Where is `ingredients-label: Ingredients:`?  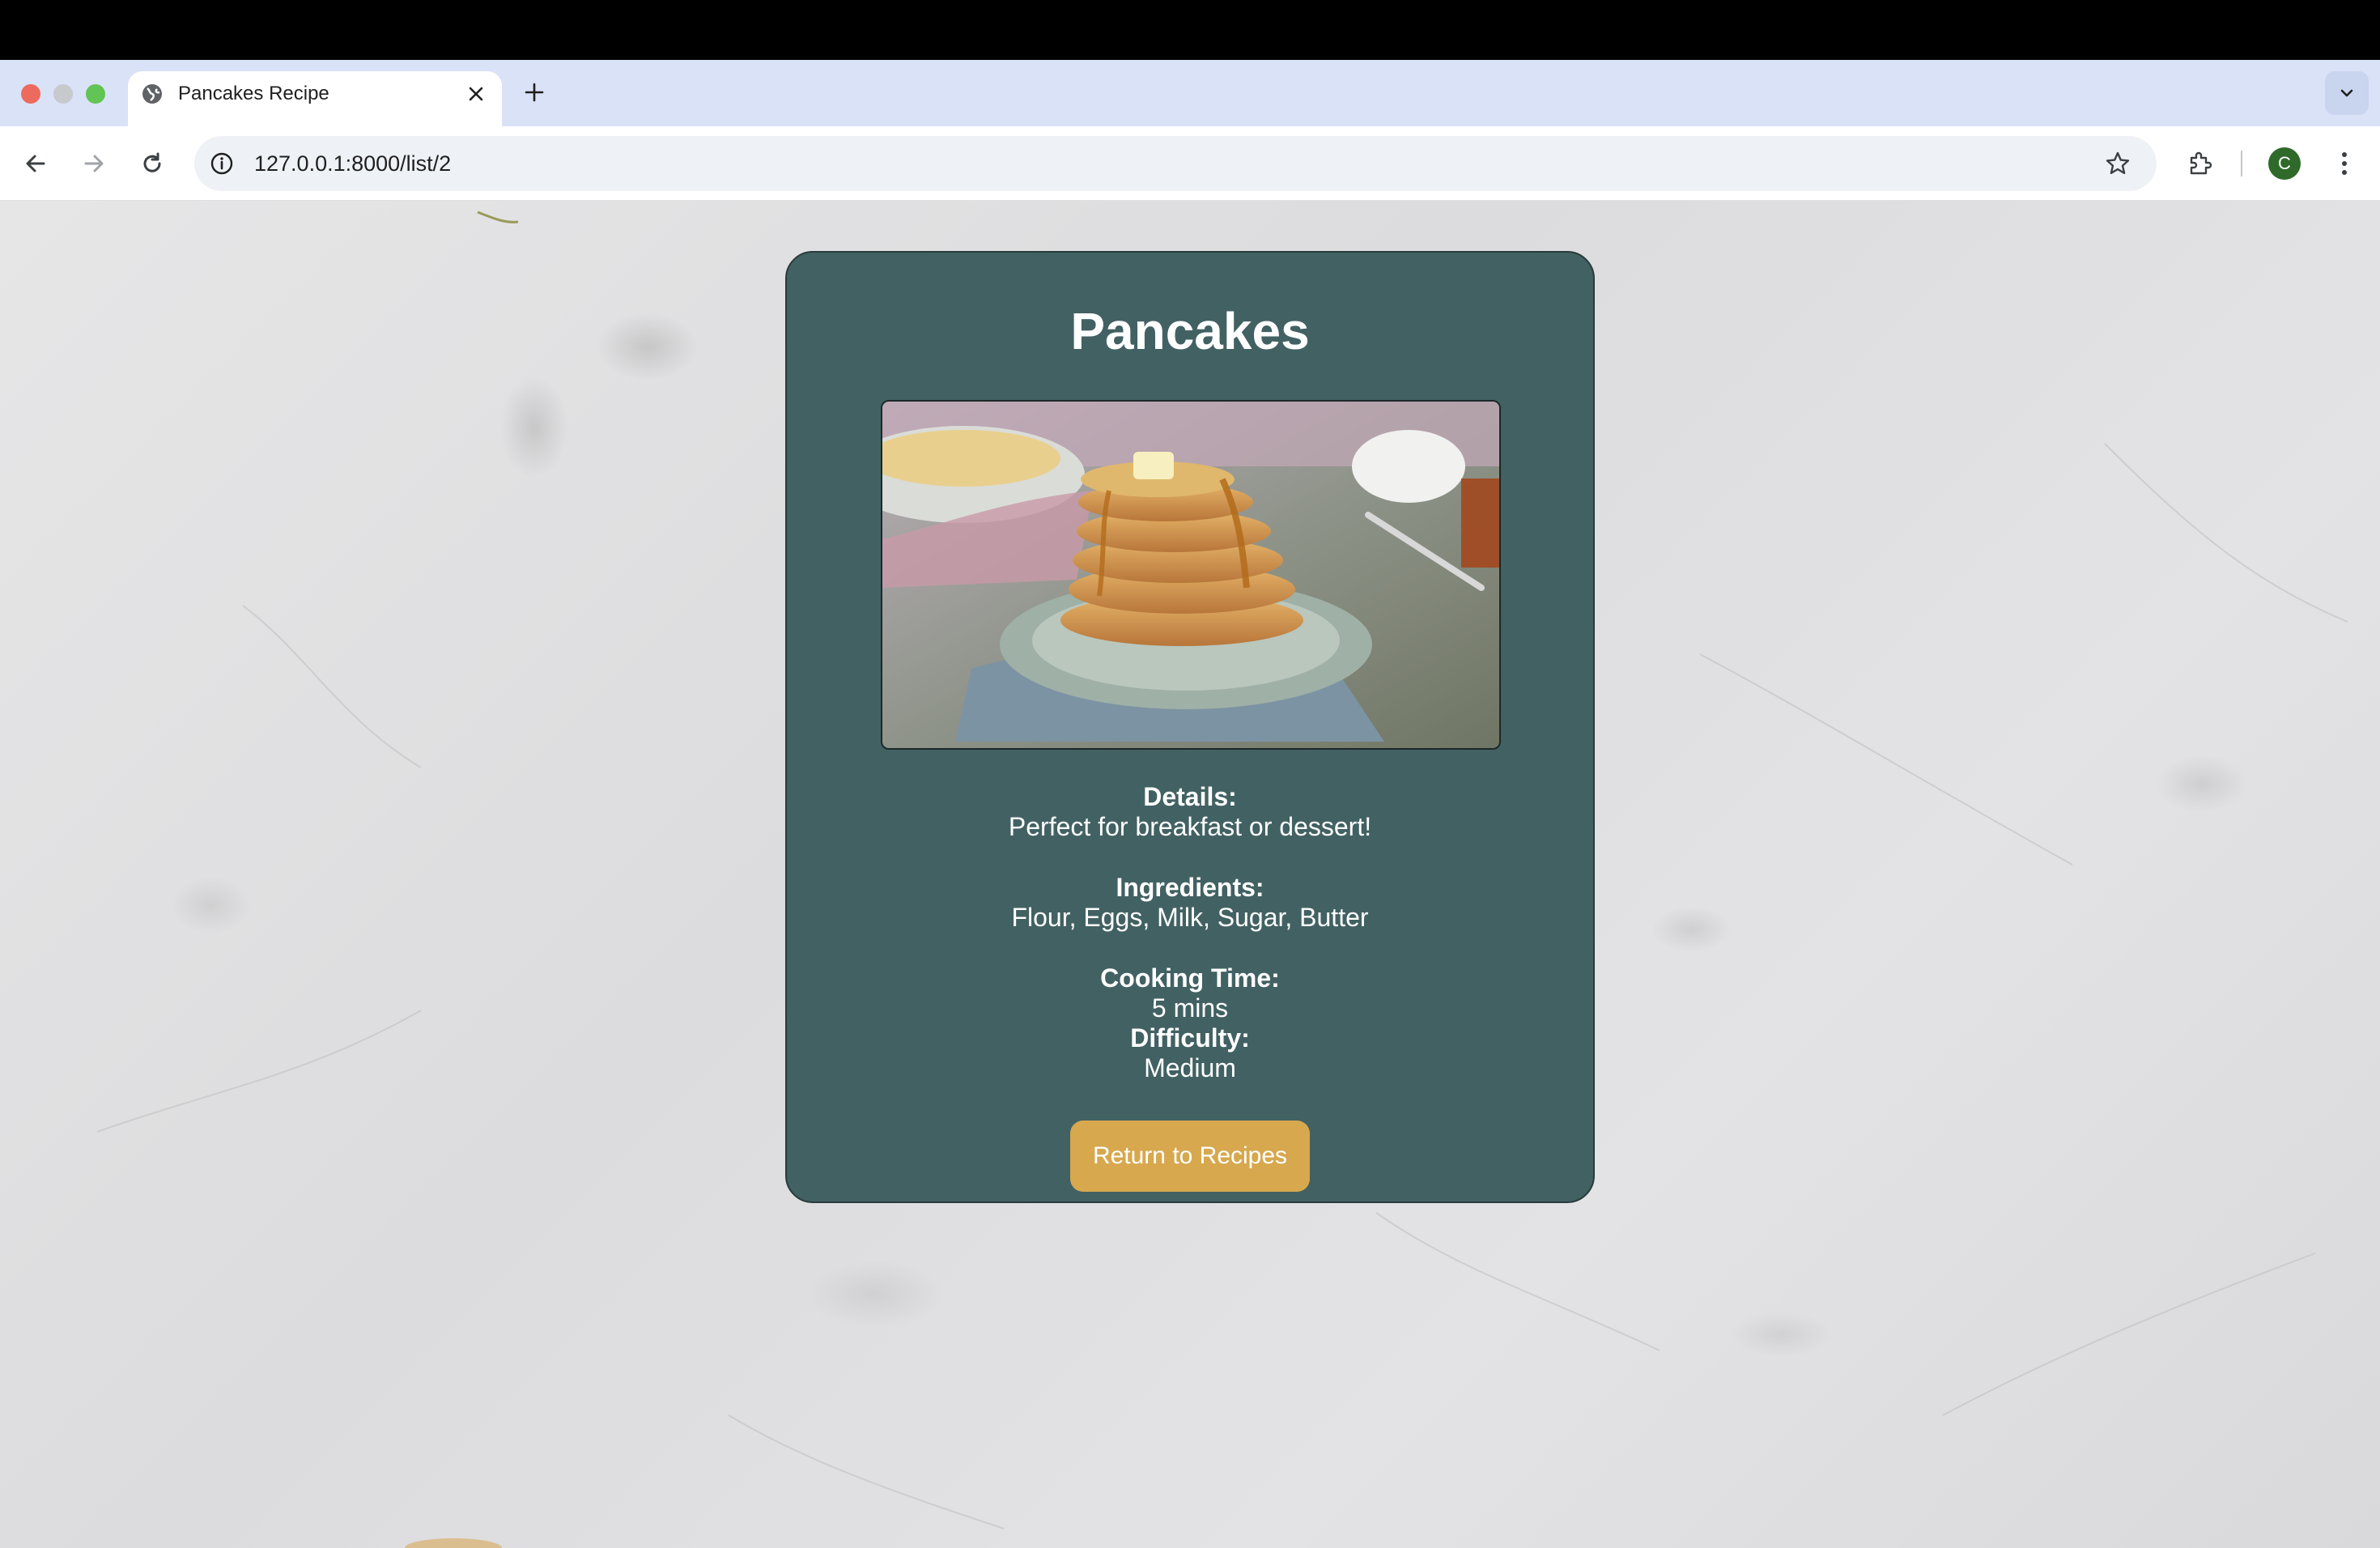
ingredients-label: Ingredients: is located at coordinates (1190, 887).